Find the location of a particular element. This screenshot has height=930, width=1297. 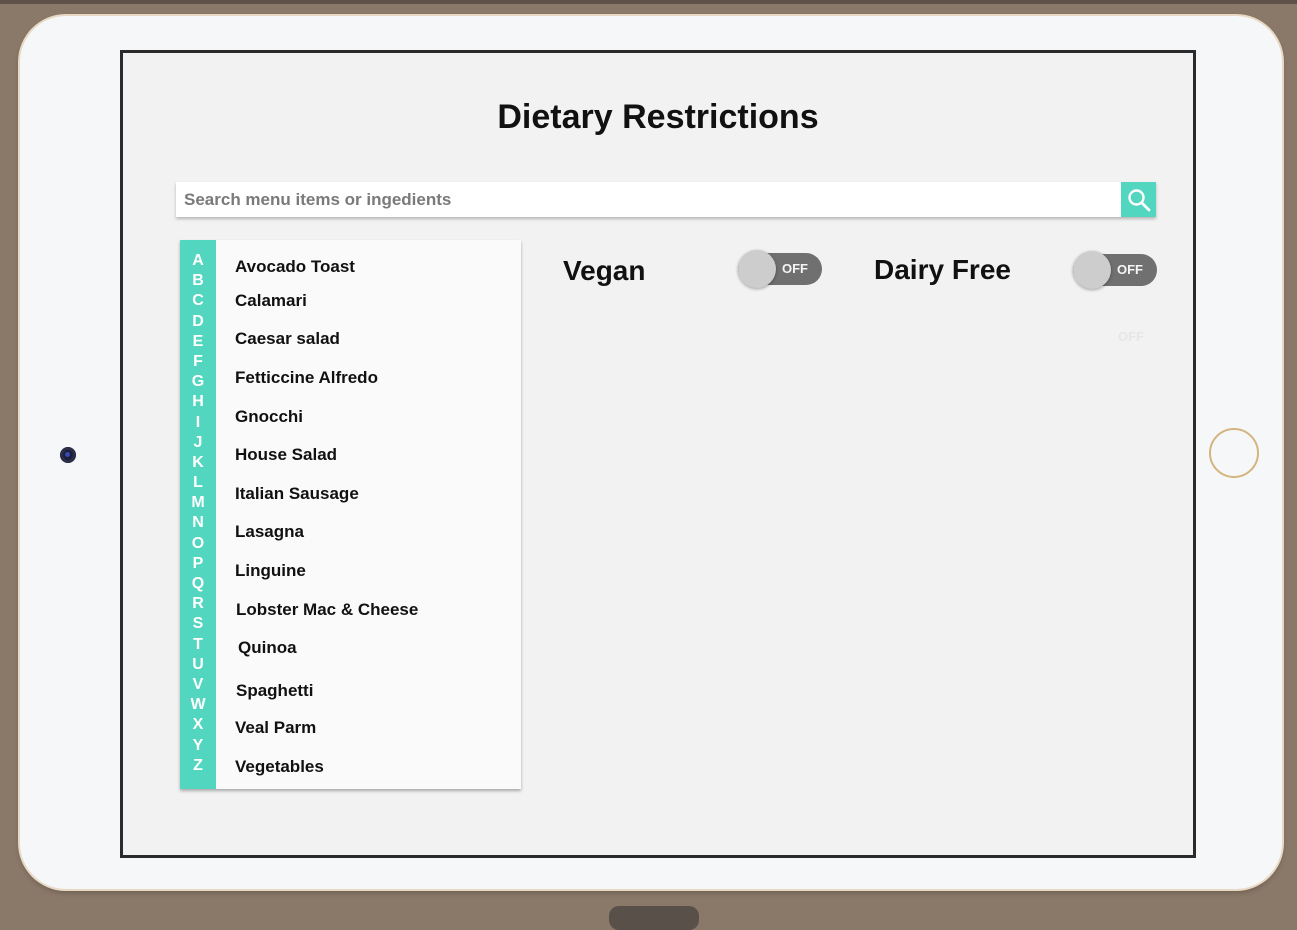

alphabet-letter-k: K is located at coordinates (198, 463).